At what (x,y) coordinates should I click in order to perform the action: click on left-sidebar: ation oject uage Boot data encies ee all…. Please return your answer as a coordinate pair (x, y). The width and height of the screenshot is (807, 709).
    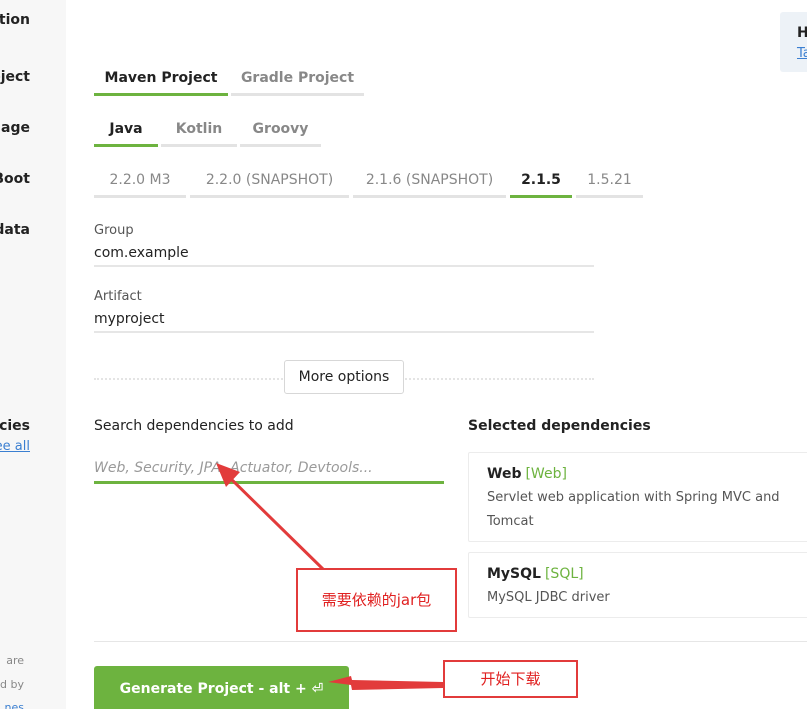
    Looking at the image, I should click on (33, 354).